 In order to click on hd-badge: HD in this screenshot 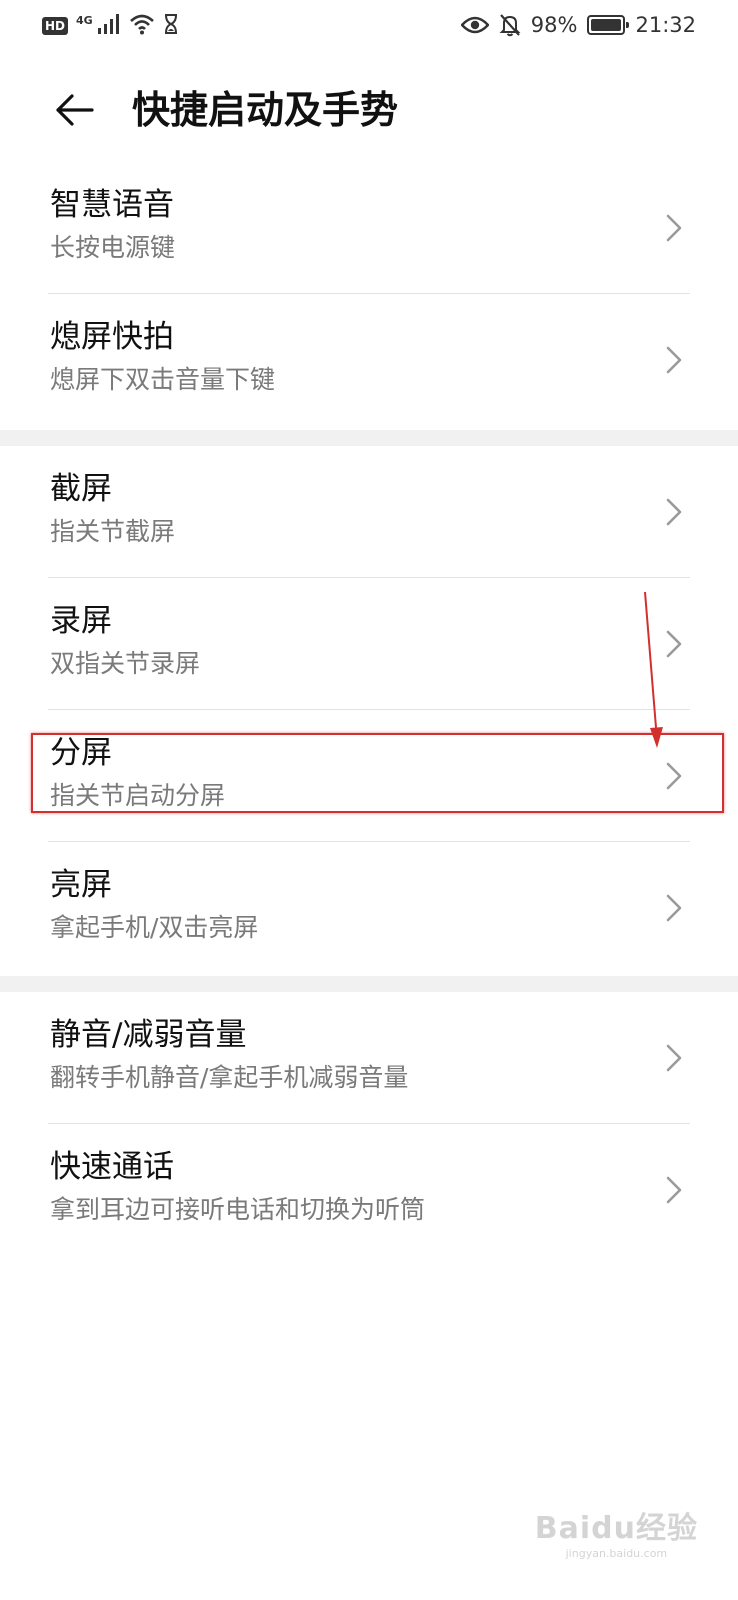, I will do `click(55, 26)`.